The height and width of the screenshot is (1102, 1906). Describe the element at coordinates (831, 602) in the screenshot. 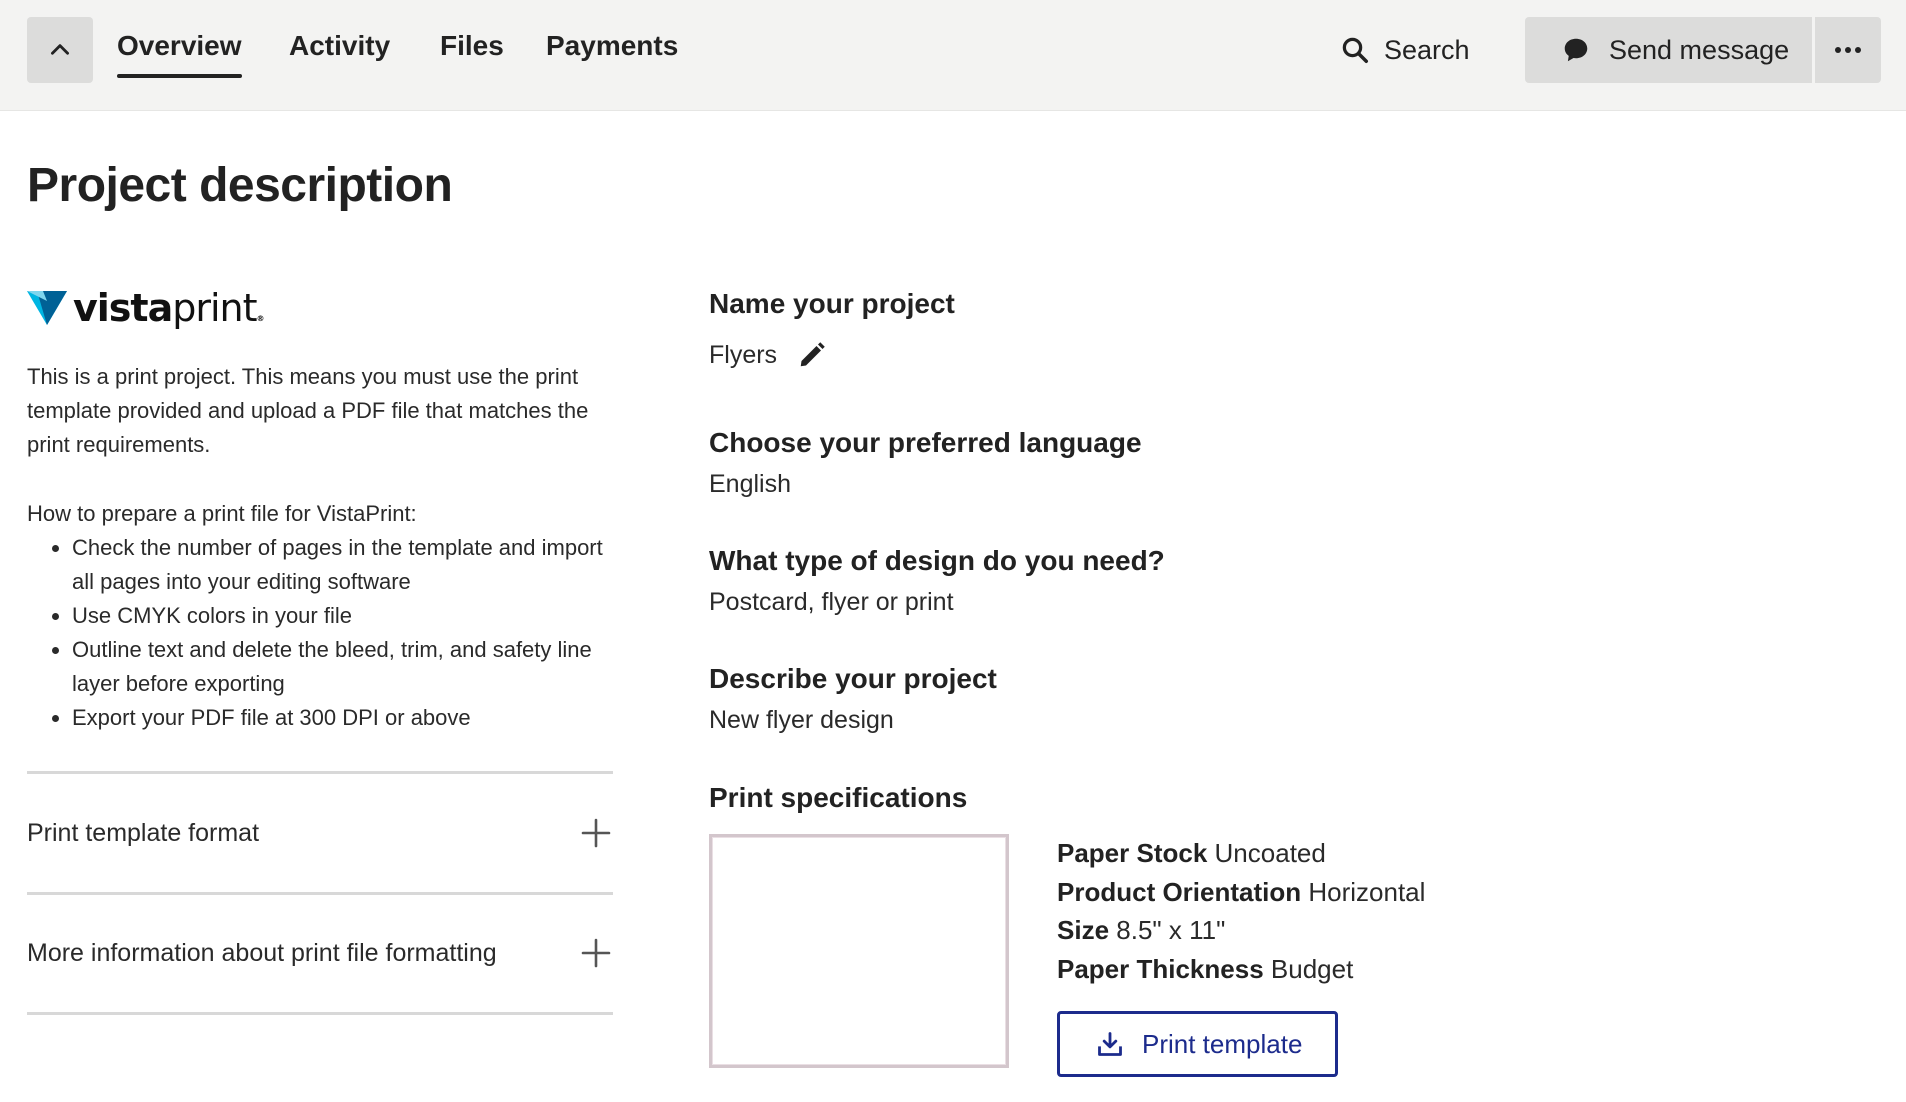

I see `design-type-value: Postcard, flyer or print` at that location.